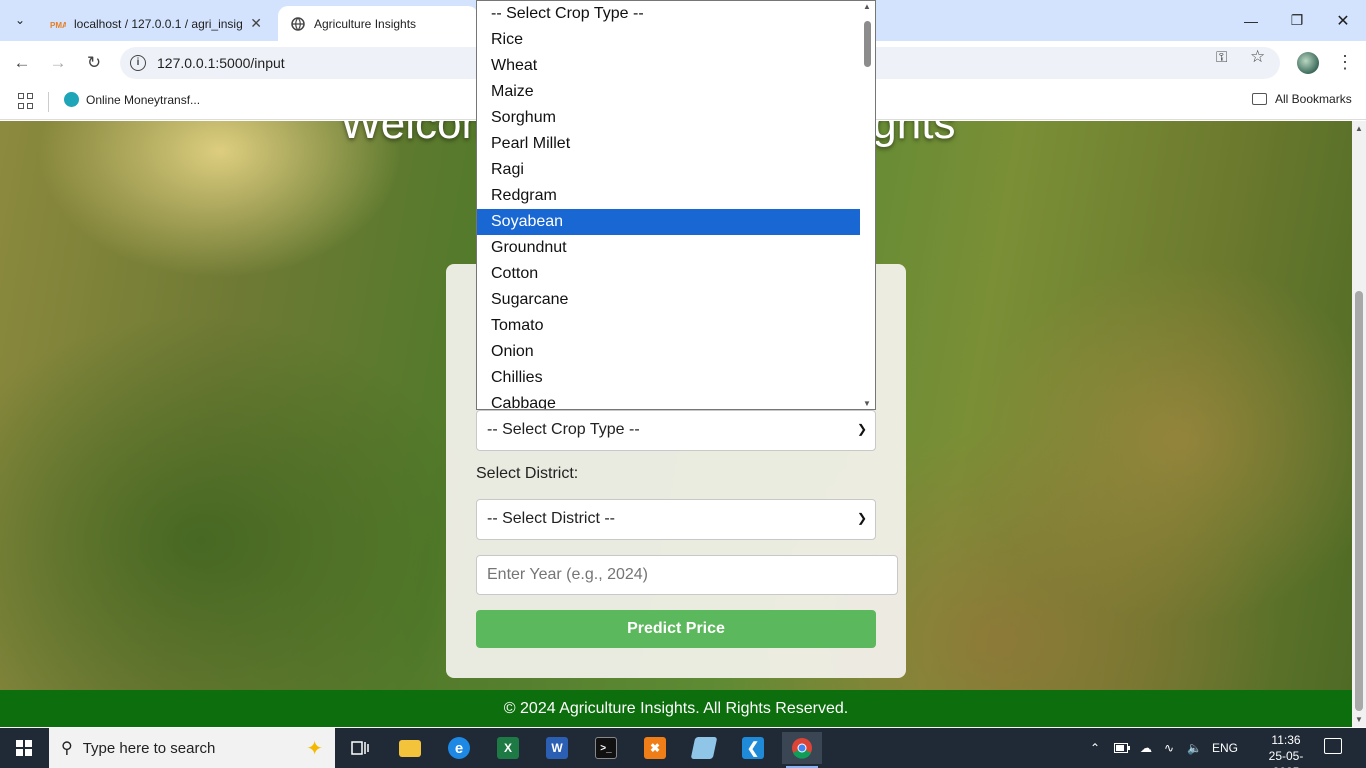 This screenshot has height=768, width=1366. I want to click on wifi-icon: ∿, so click(1169, 748).